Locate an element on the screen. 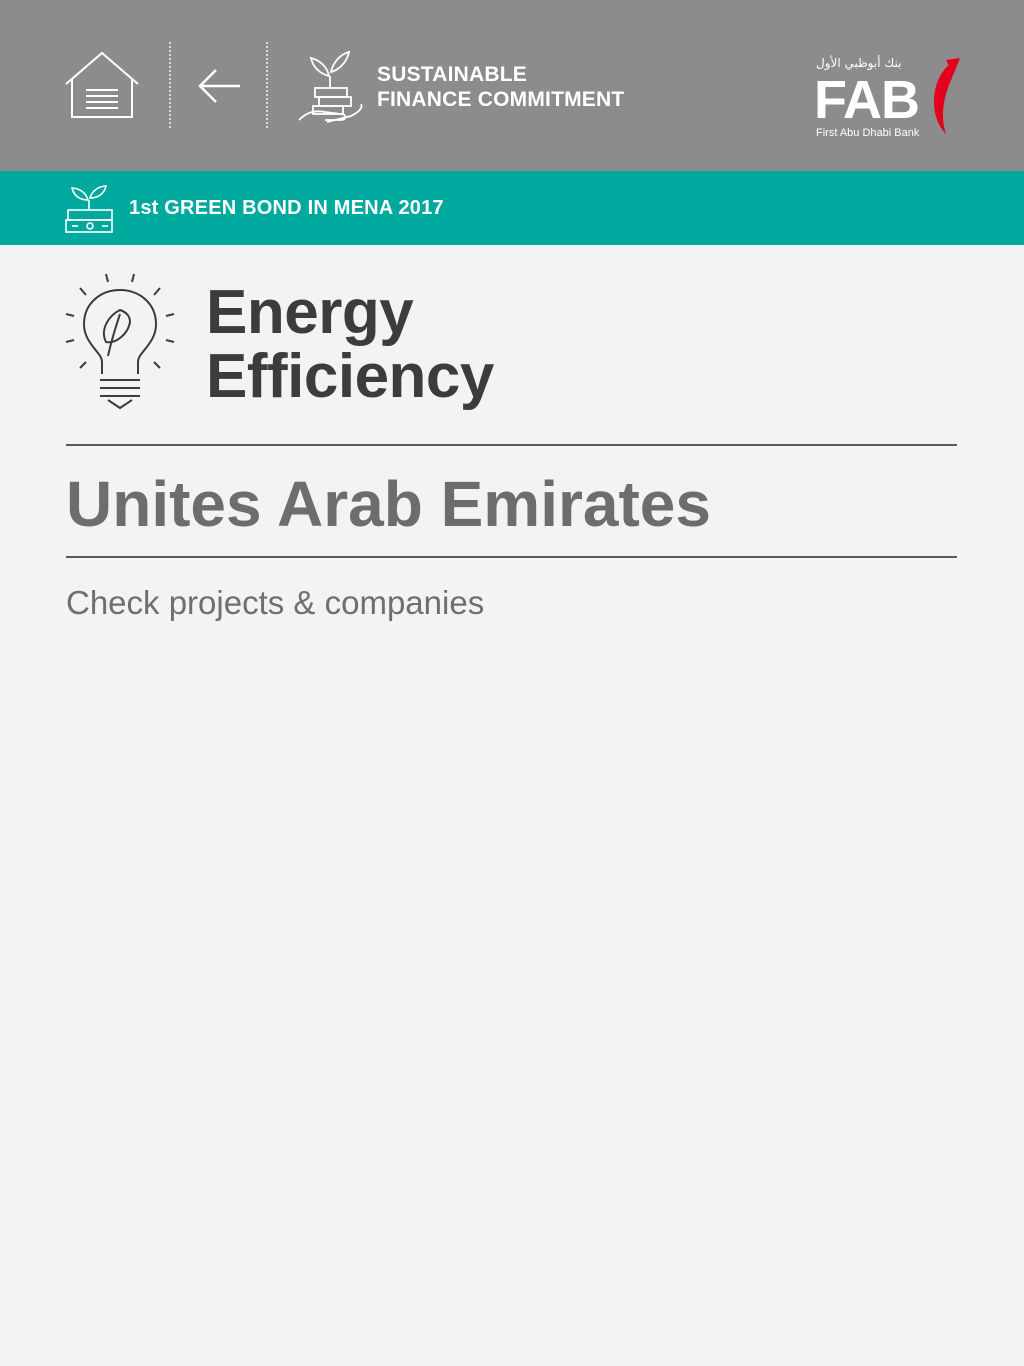 This screenshot has height=1366, width=1024. green-bond-text: 1st GREEN BOND IN MENA 2017 is located at coordinates (286, 208).